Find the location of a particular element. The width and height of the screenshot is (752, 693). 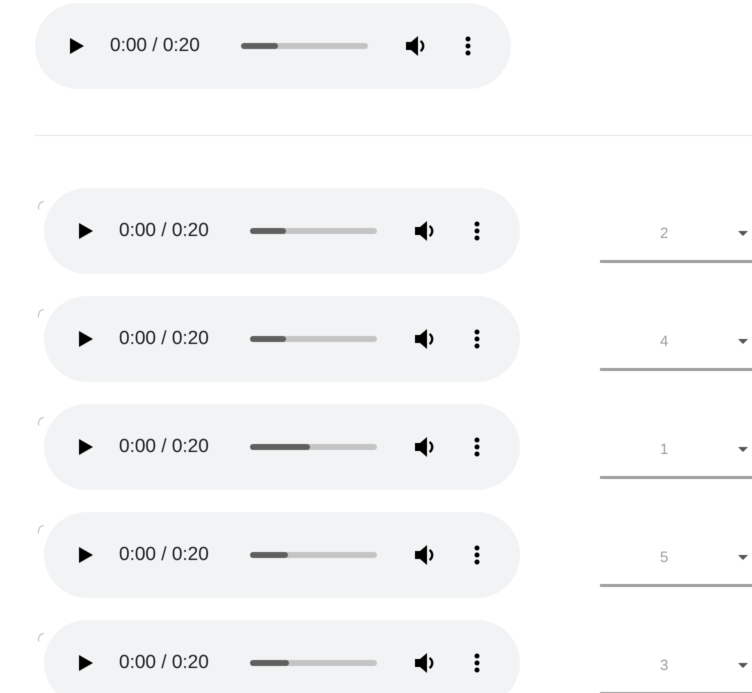

dropdown-value: 3 is located at coordinates (664, 666).